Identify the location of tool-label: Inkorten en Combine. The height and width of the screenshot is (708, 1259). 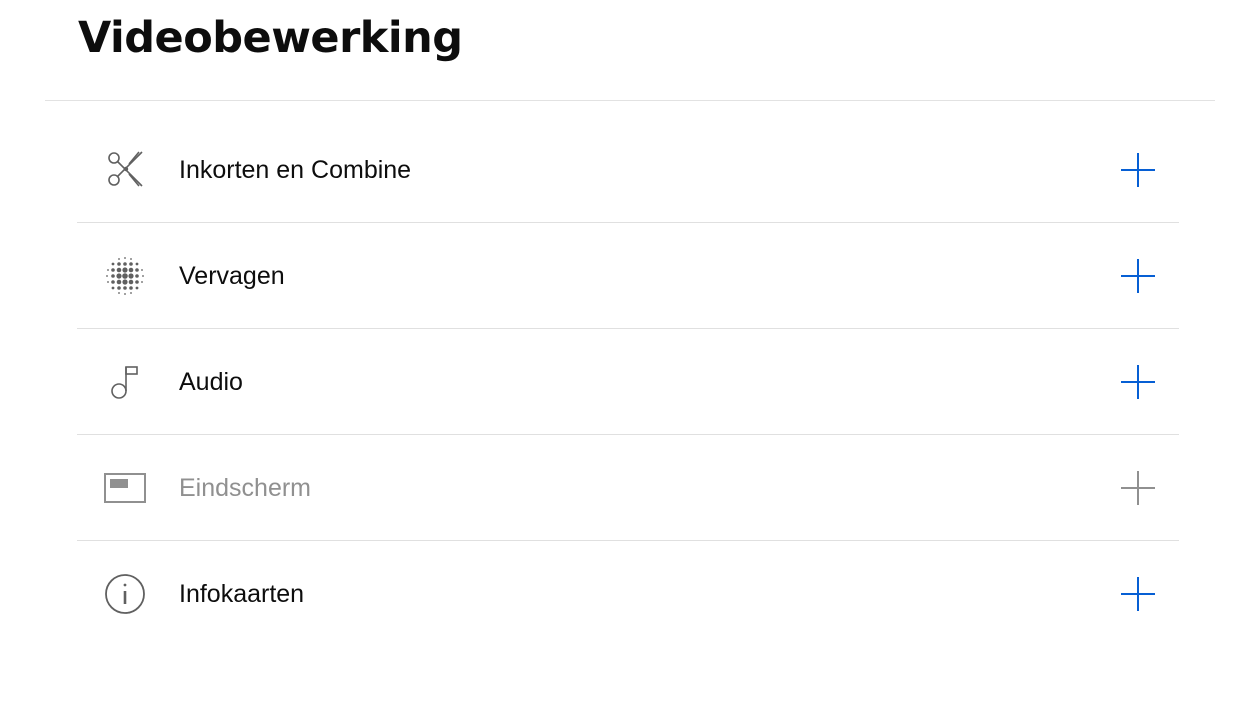
(295, 169).